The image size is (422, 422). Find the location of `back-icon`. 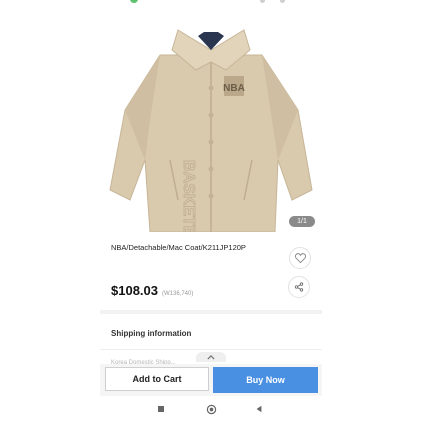

back-icon is located at coordinates (259, 409).